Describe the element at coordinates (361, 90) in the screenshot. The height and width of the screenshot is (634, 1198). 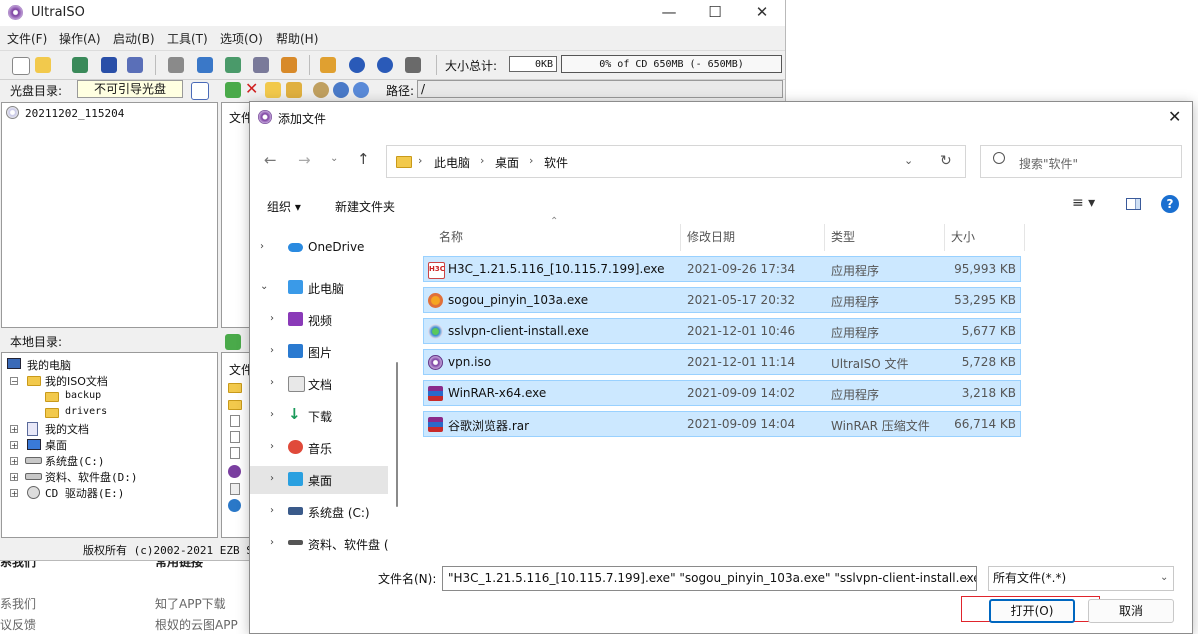
I see `refresh-icon` at that location.